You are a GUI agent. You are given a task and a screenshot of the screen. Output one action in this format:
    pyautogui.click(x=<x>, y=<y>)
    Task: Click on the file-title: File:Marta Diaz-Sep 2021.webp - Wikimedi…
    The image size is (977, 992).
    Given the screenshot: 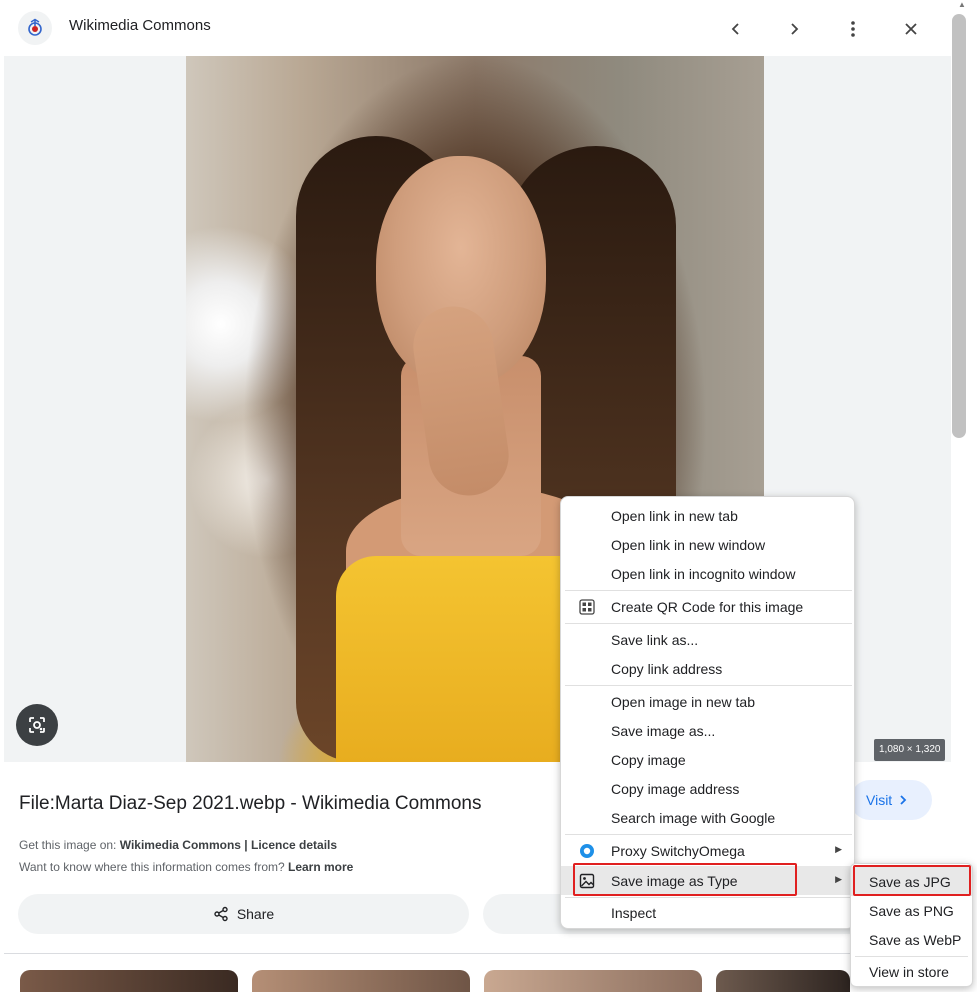 What is the action you would take?
    pyautogui.click(x=250, y=804)
    